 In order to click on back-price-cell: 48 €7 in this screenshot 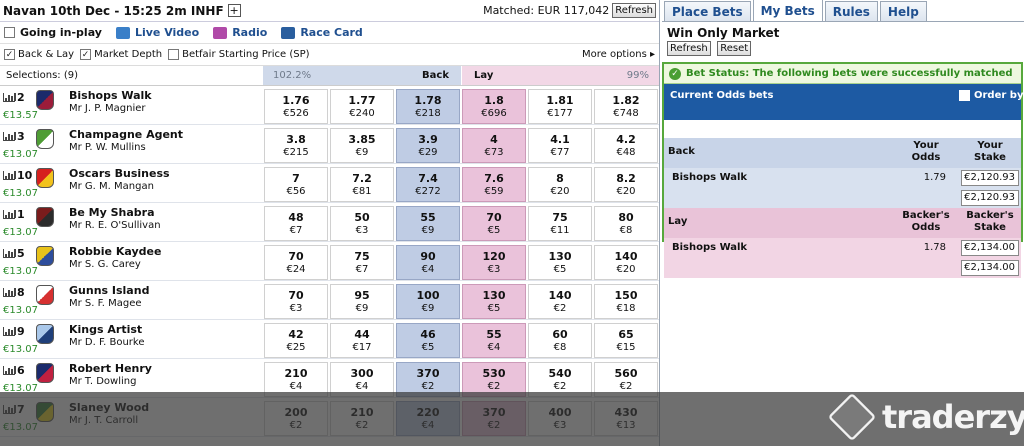, I will do `click(296, 223)`.